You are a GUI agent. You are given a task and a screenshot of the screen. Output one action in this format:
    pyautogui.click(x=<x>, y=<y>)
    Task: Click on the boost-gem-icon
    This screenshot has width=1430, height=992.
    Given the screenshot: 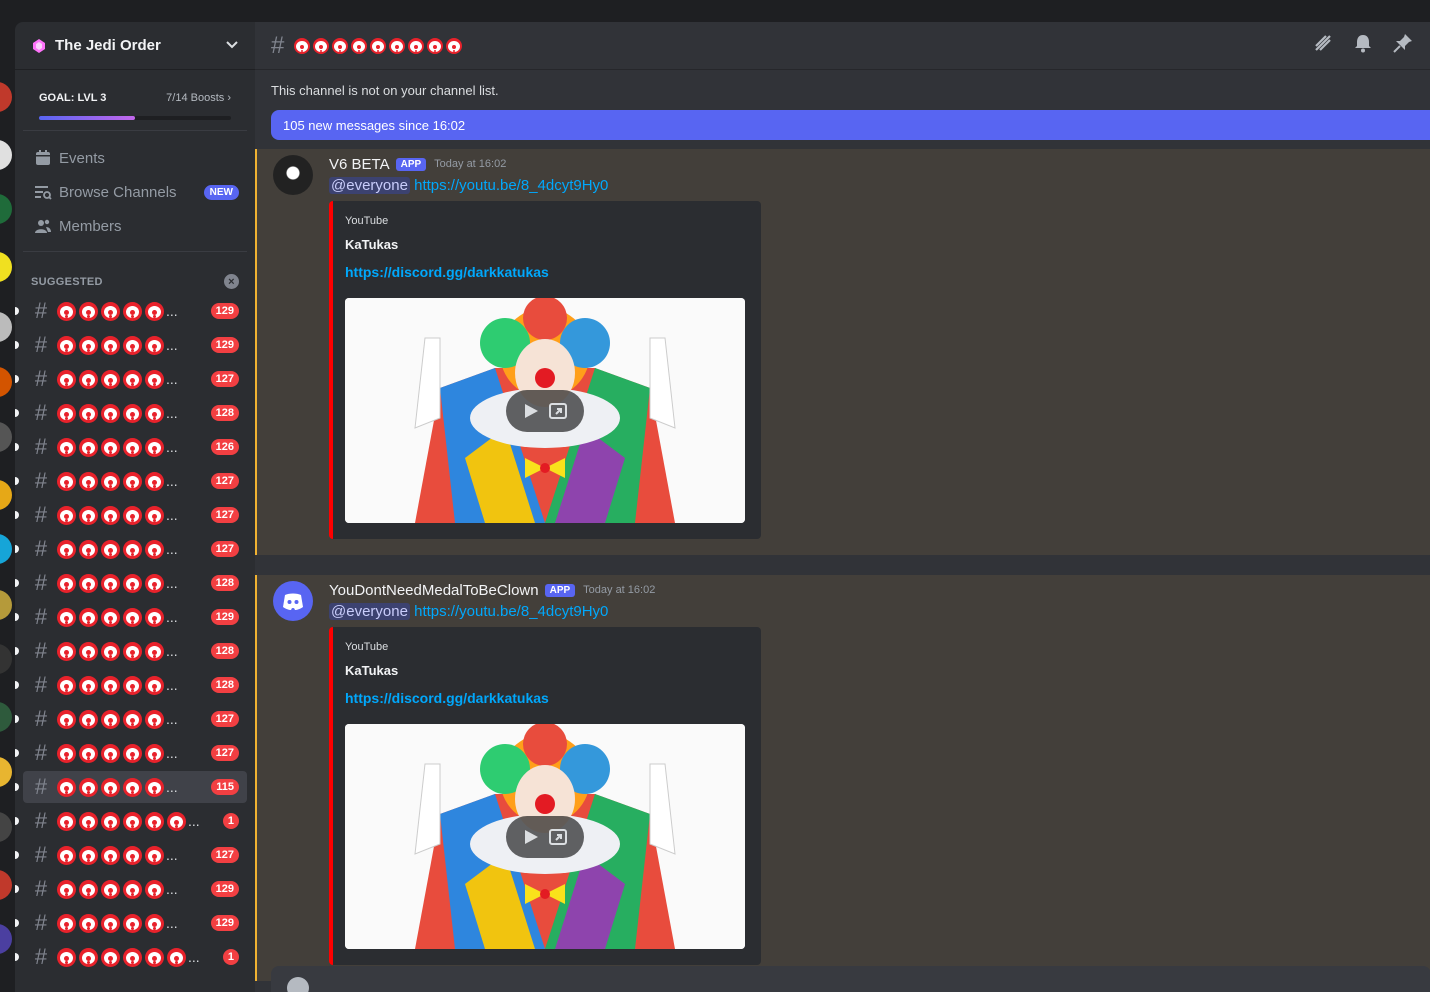 What is the action you would take?
    pyautogui.click(x=39, y=46)
    